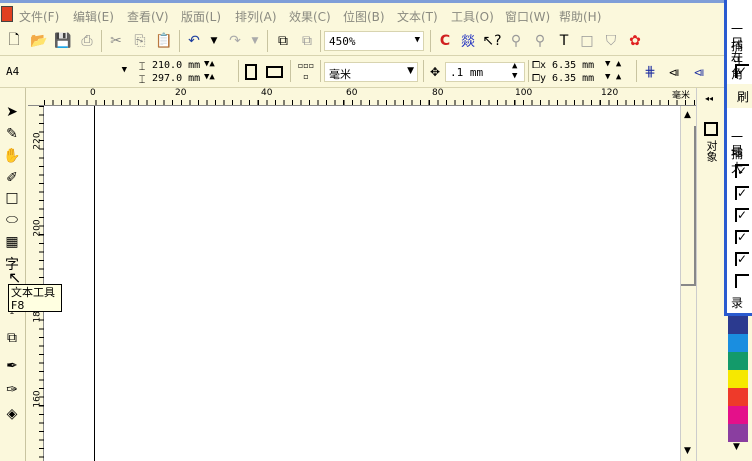  I want to click on menu-bitmaps: 位图(B), so click(364, 16).